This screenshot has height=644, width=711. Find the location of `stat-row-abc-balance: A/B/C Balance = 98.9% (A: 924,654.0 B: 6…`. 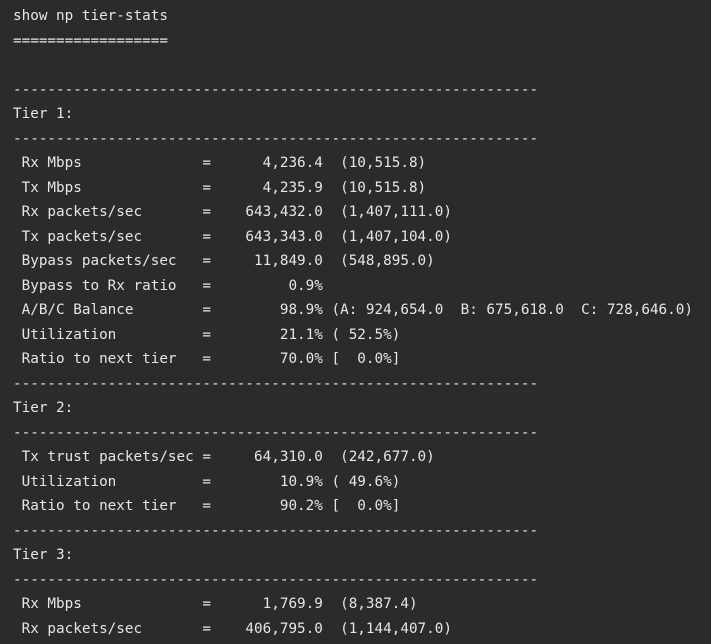

stat-row-abc-balance: A/B/C Balance = 98.9% (A: 924,654.0 B: 6… is located at coordinates (353, 310).